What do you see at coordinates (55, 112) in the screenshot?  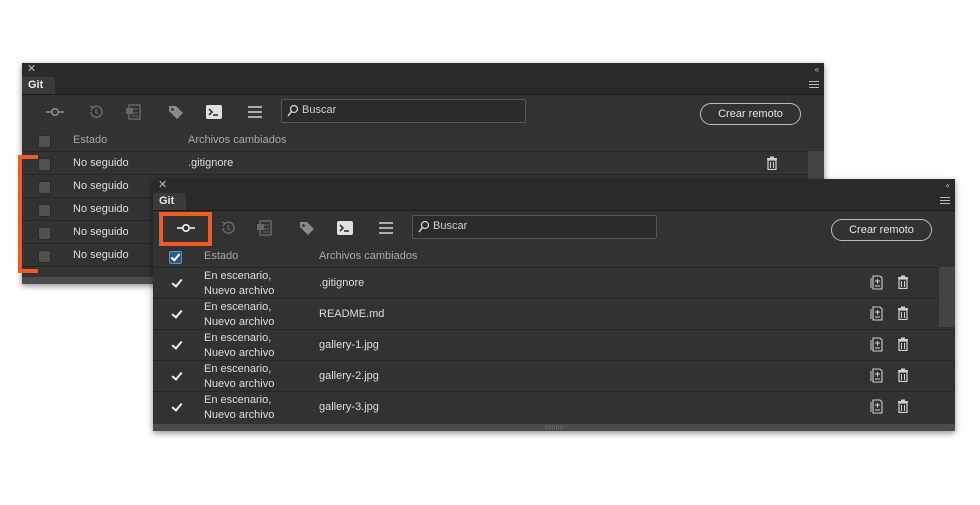 I see `commit-icon` at bounding box center [55, 112].